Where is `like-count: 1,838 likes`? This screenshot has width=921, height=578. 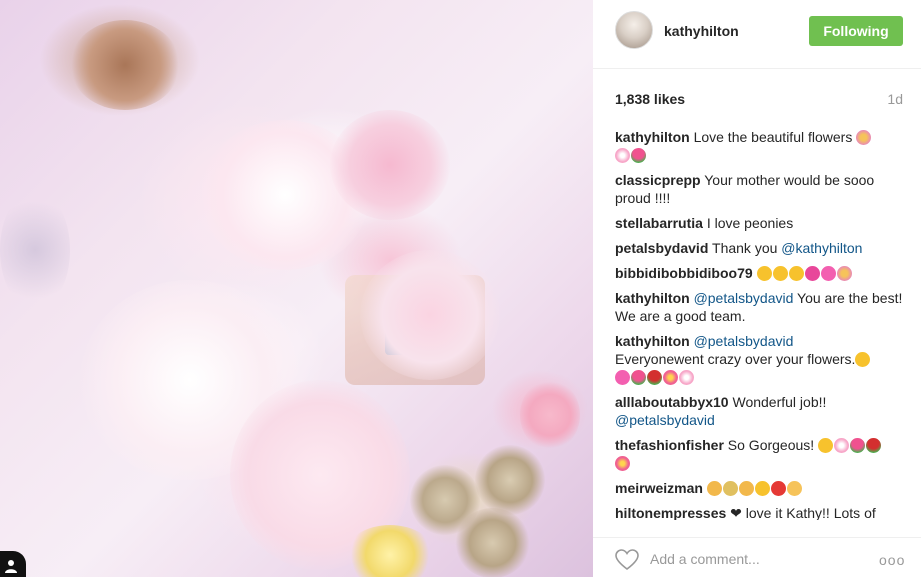 like-count: 1,838 likes is located at coordinates (650, 99).